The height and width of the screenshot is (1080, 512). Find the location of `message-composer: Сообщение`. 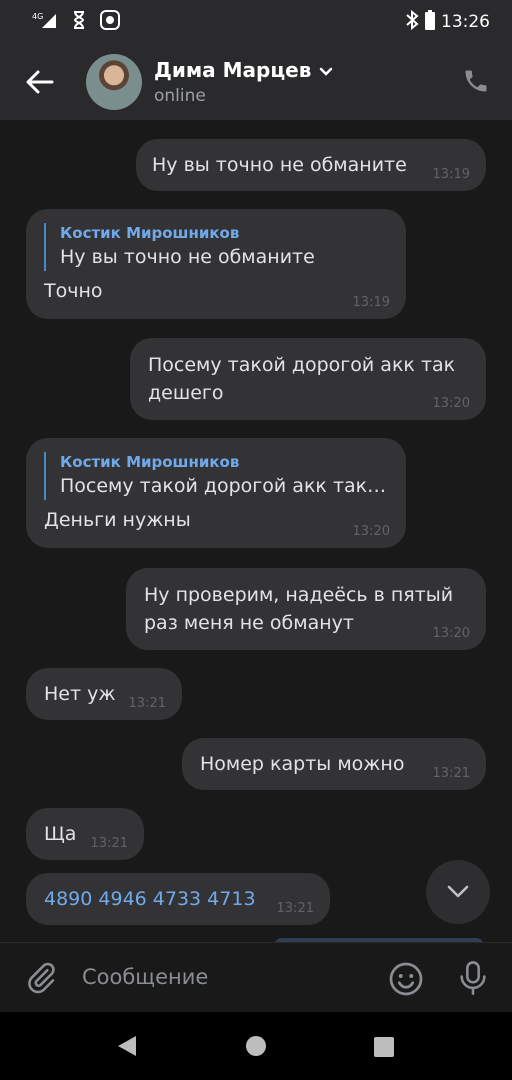

message-composer: Сообщение is located at coordinates (256, 977).